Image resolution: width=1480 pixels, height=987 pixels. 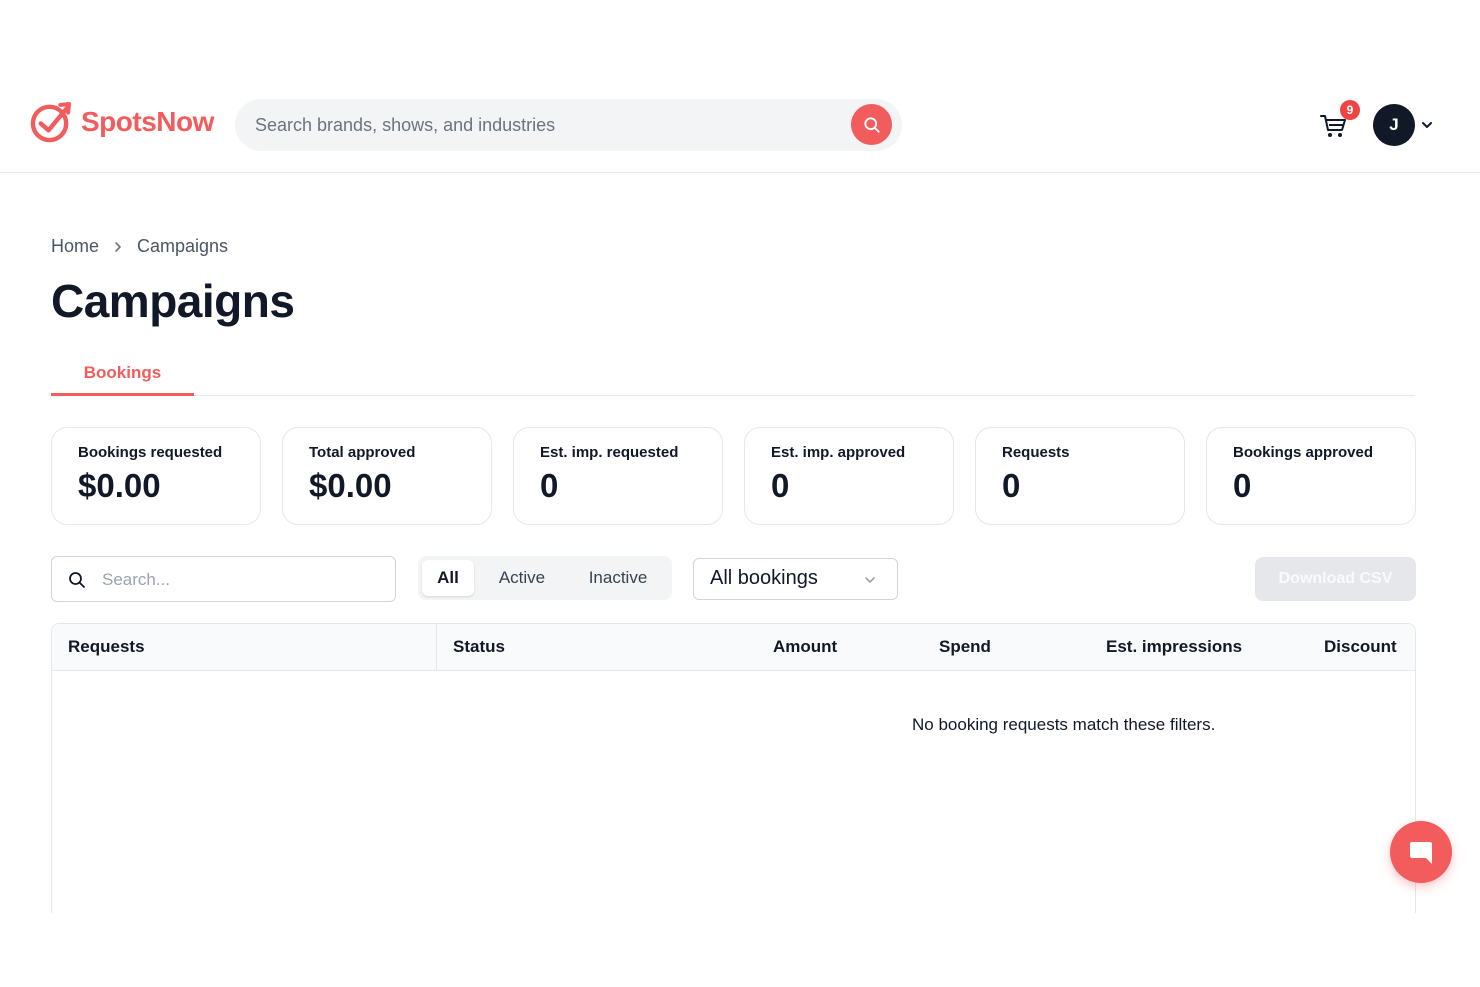 I want to click on stat-card-bookings-requested: Bookings requested $0.00, so click(x=156, y=476).